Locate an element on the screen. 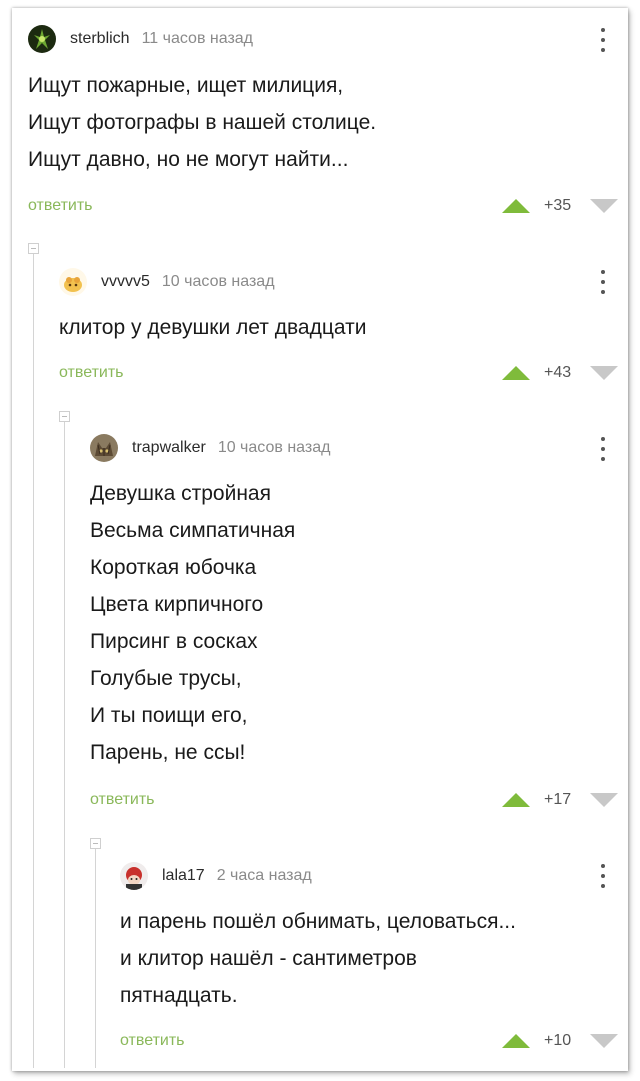 The height and width of the screenshot is (1081, 640). vote-controls: +10 is located at coordinates (560, 1041).